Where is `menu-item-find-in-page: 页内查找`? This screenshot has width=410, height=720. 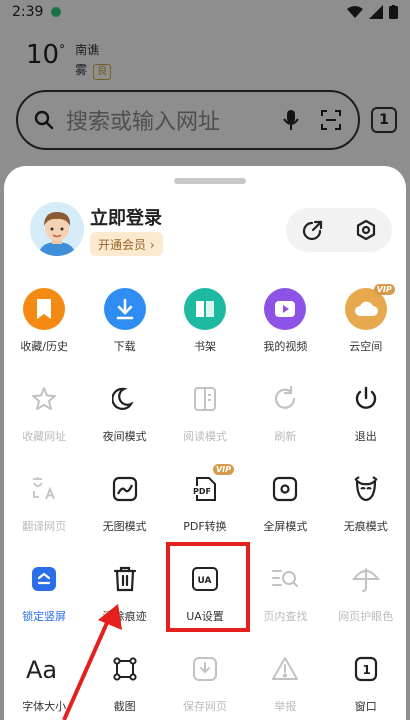 menu-item-find-in-page: 页内查找 is located at coordinates (285, 591).